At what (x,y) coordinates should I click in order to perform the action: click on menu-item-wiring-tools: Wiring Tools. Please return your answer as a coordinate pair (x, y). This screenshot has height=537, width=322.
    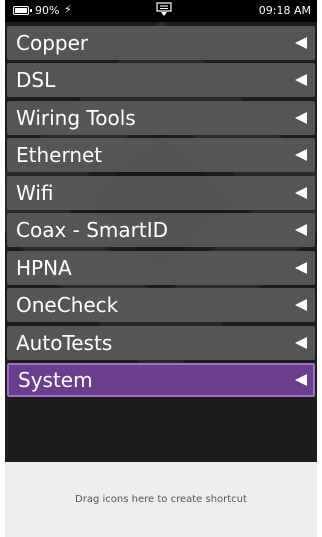
    Looking at the image, I should click on (161, 118).